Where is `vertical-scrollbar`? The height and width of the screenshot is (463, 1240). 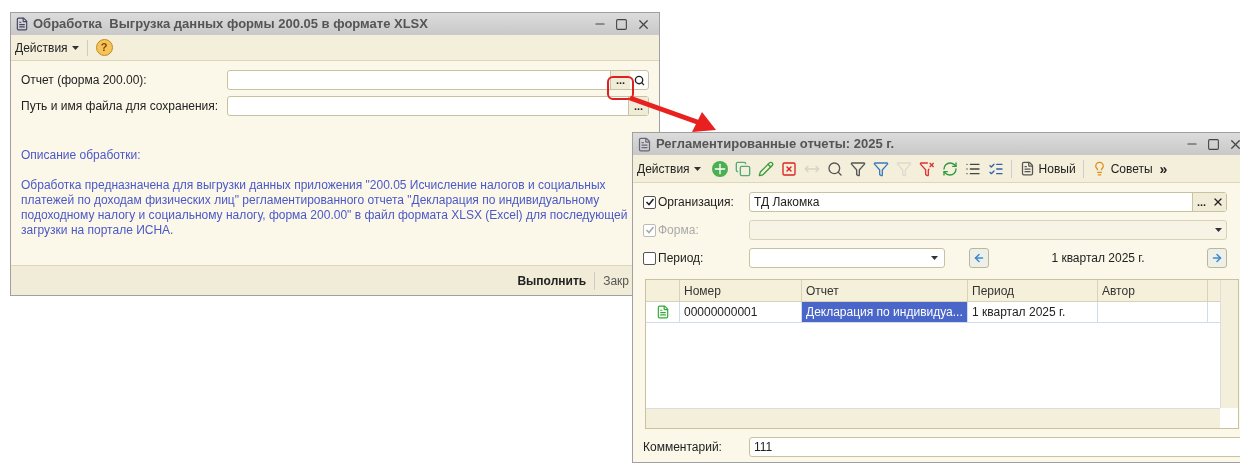 vertical-scrollbar is located at coordinates (1229, 344).